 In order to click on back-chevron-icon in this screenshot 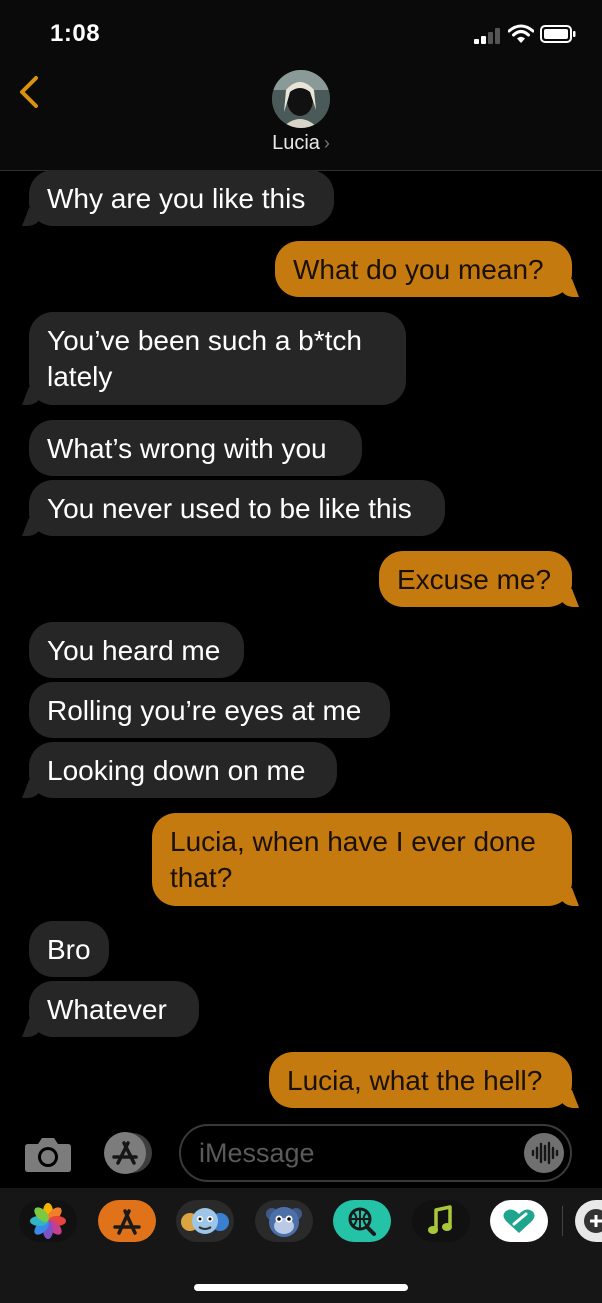, I will do `click(29, 92)`.